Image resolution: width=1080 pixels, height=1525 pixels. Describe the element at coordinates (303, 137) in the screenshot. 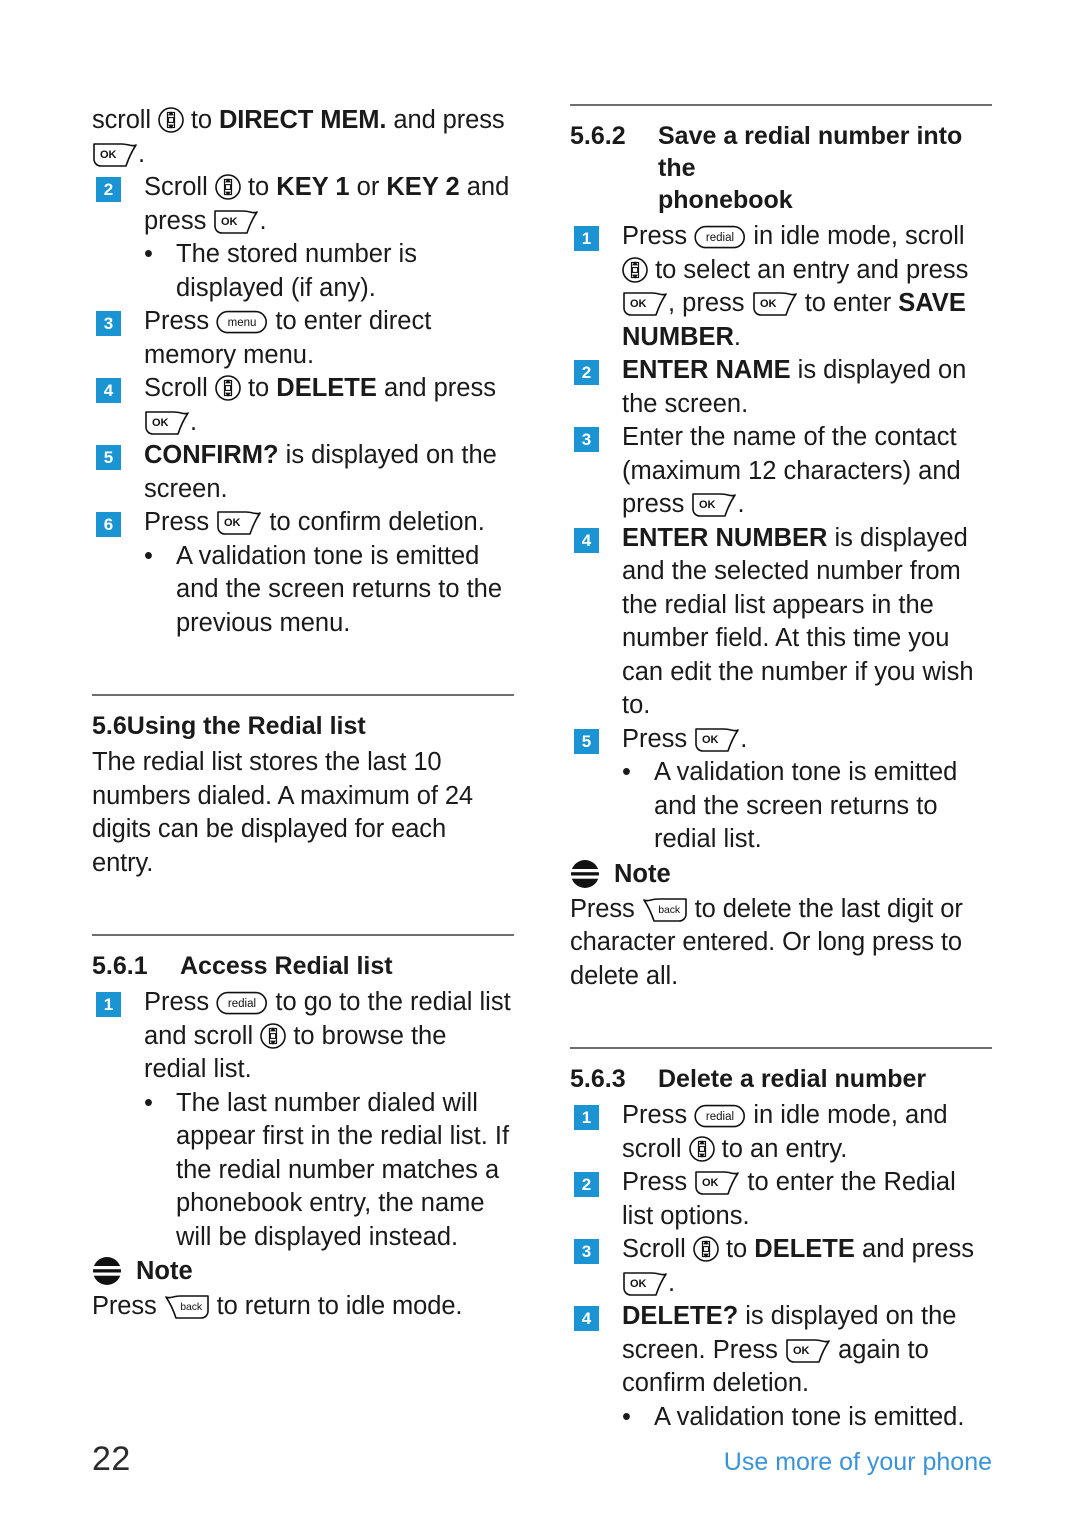

I see `step-continuation-direct-mem: scroll to DIRECT MEM. and press OK.` at that location.